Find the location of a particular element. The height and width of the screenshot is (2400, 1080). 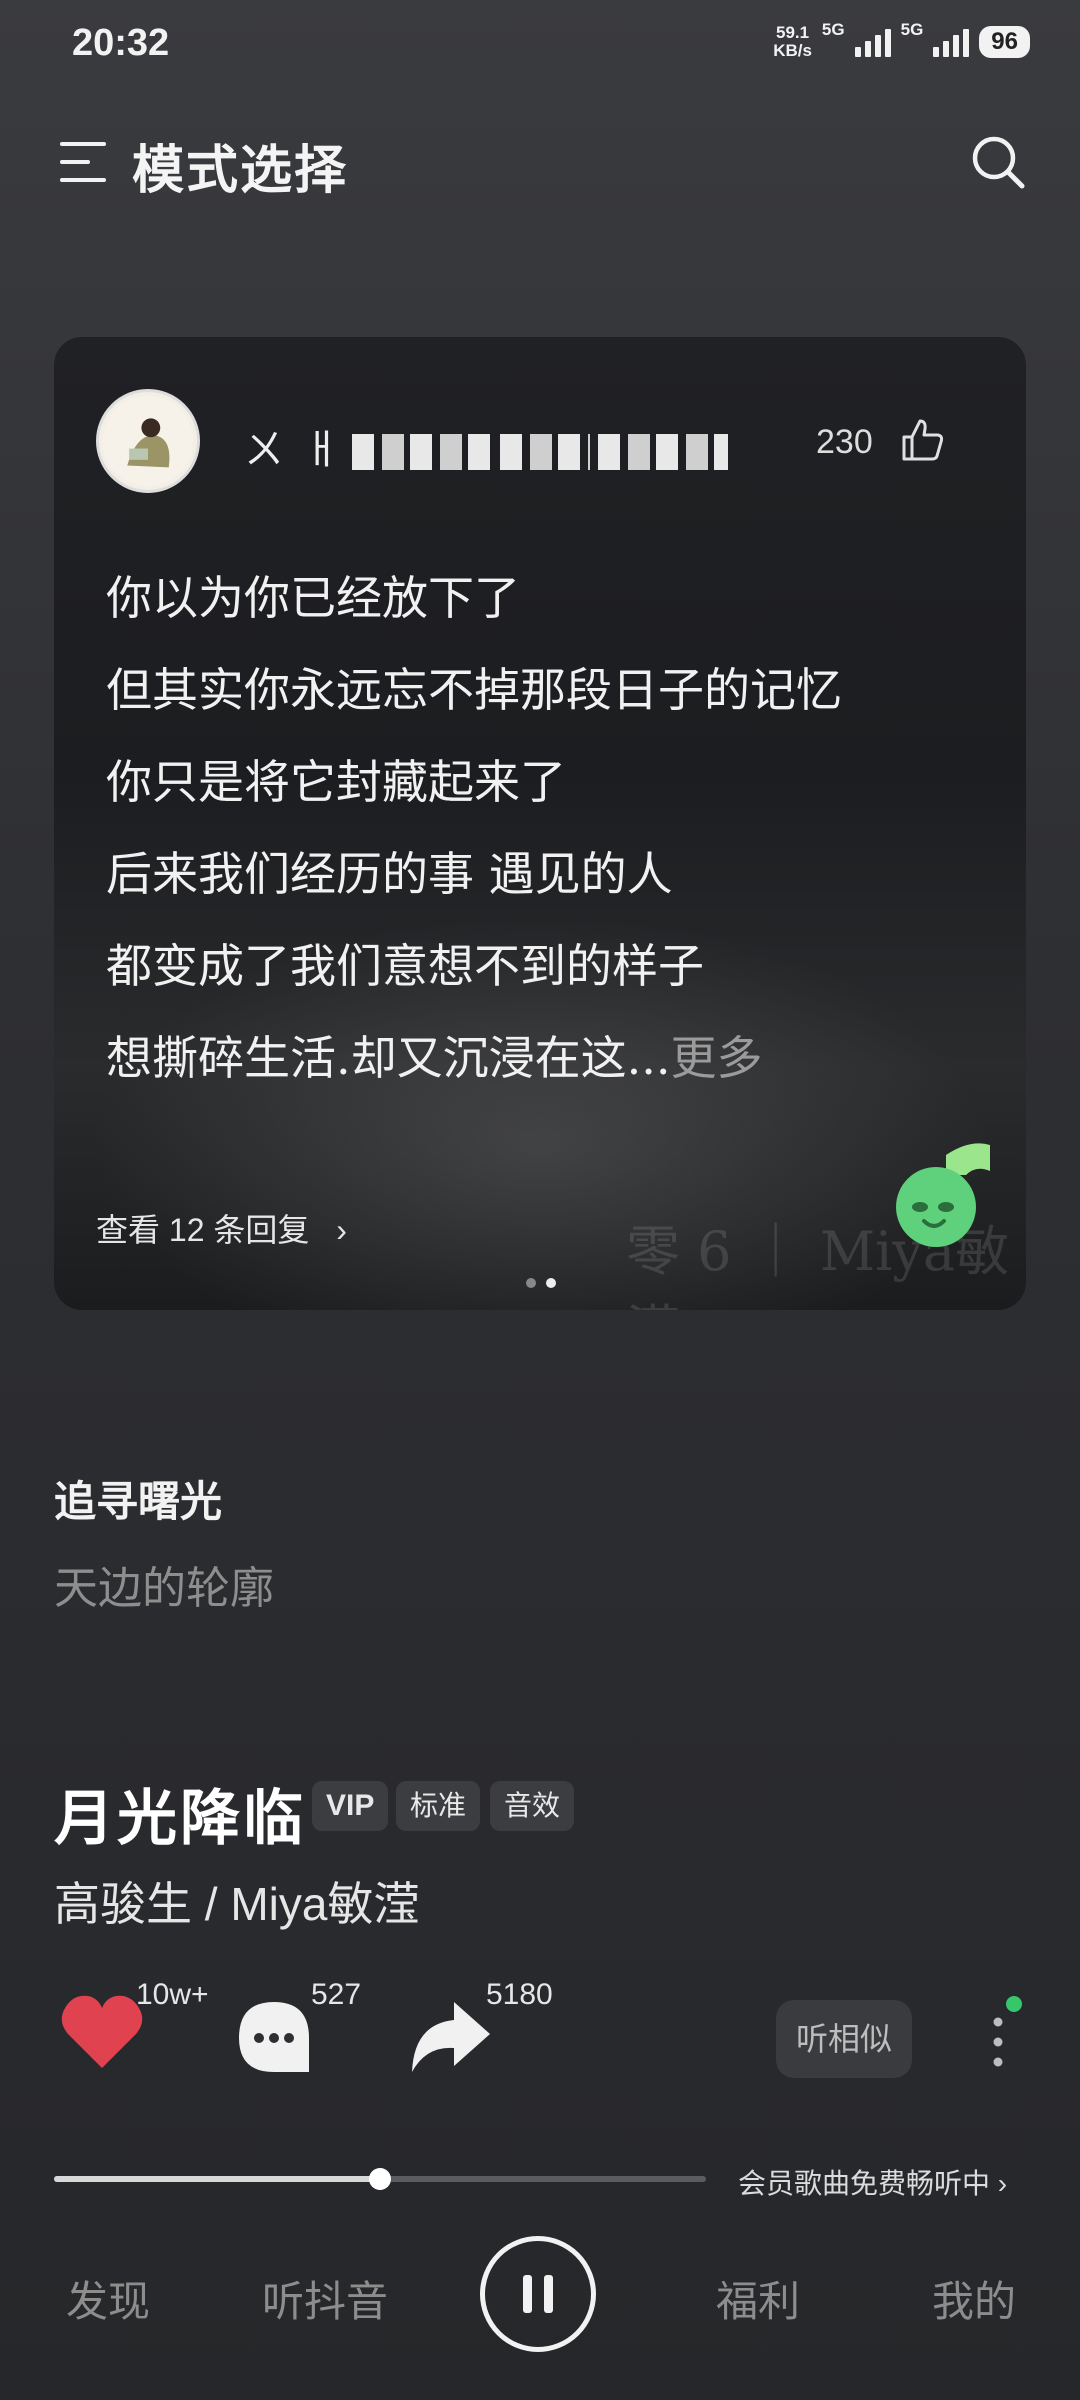

network-speed-unit: KB/s is located at coordinates (792, 50).